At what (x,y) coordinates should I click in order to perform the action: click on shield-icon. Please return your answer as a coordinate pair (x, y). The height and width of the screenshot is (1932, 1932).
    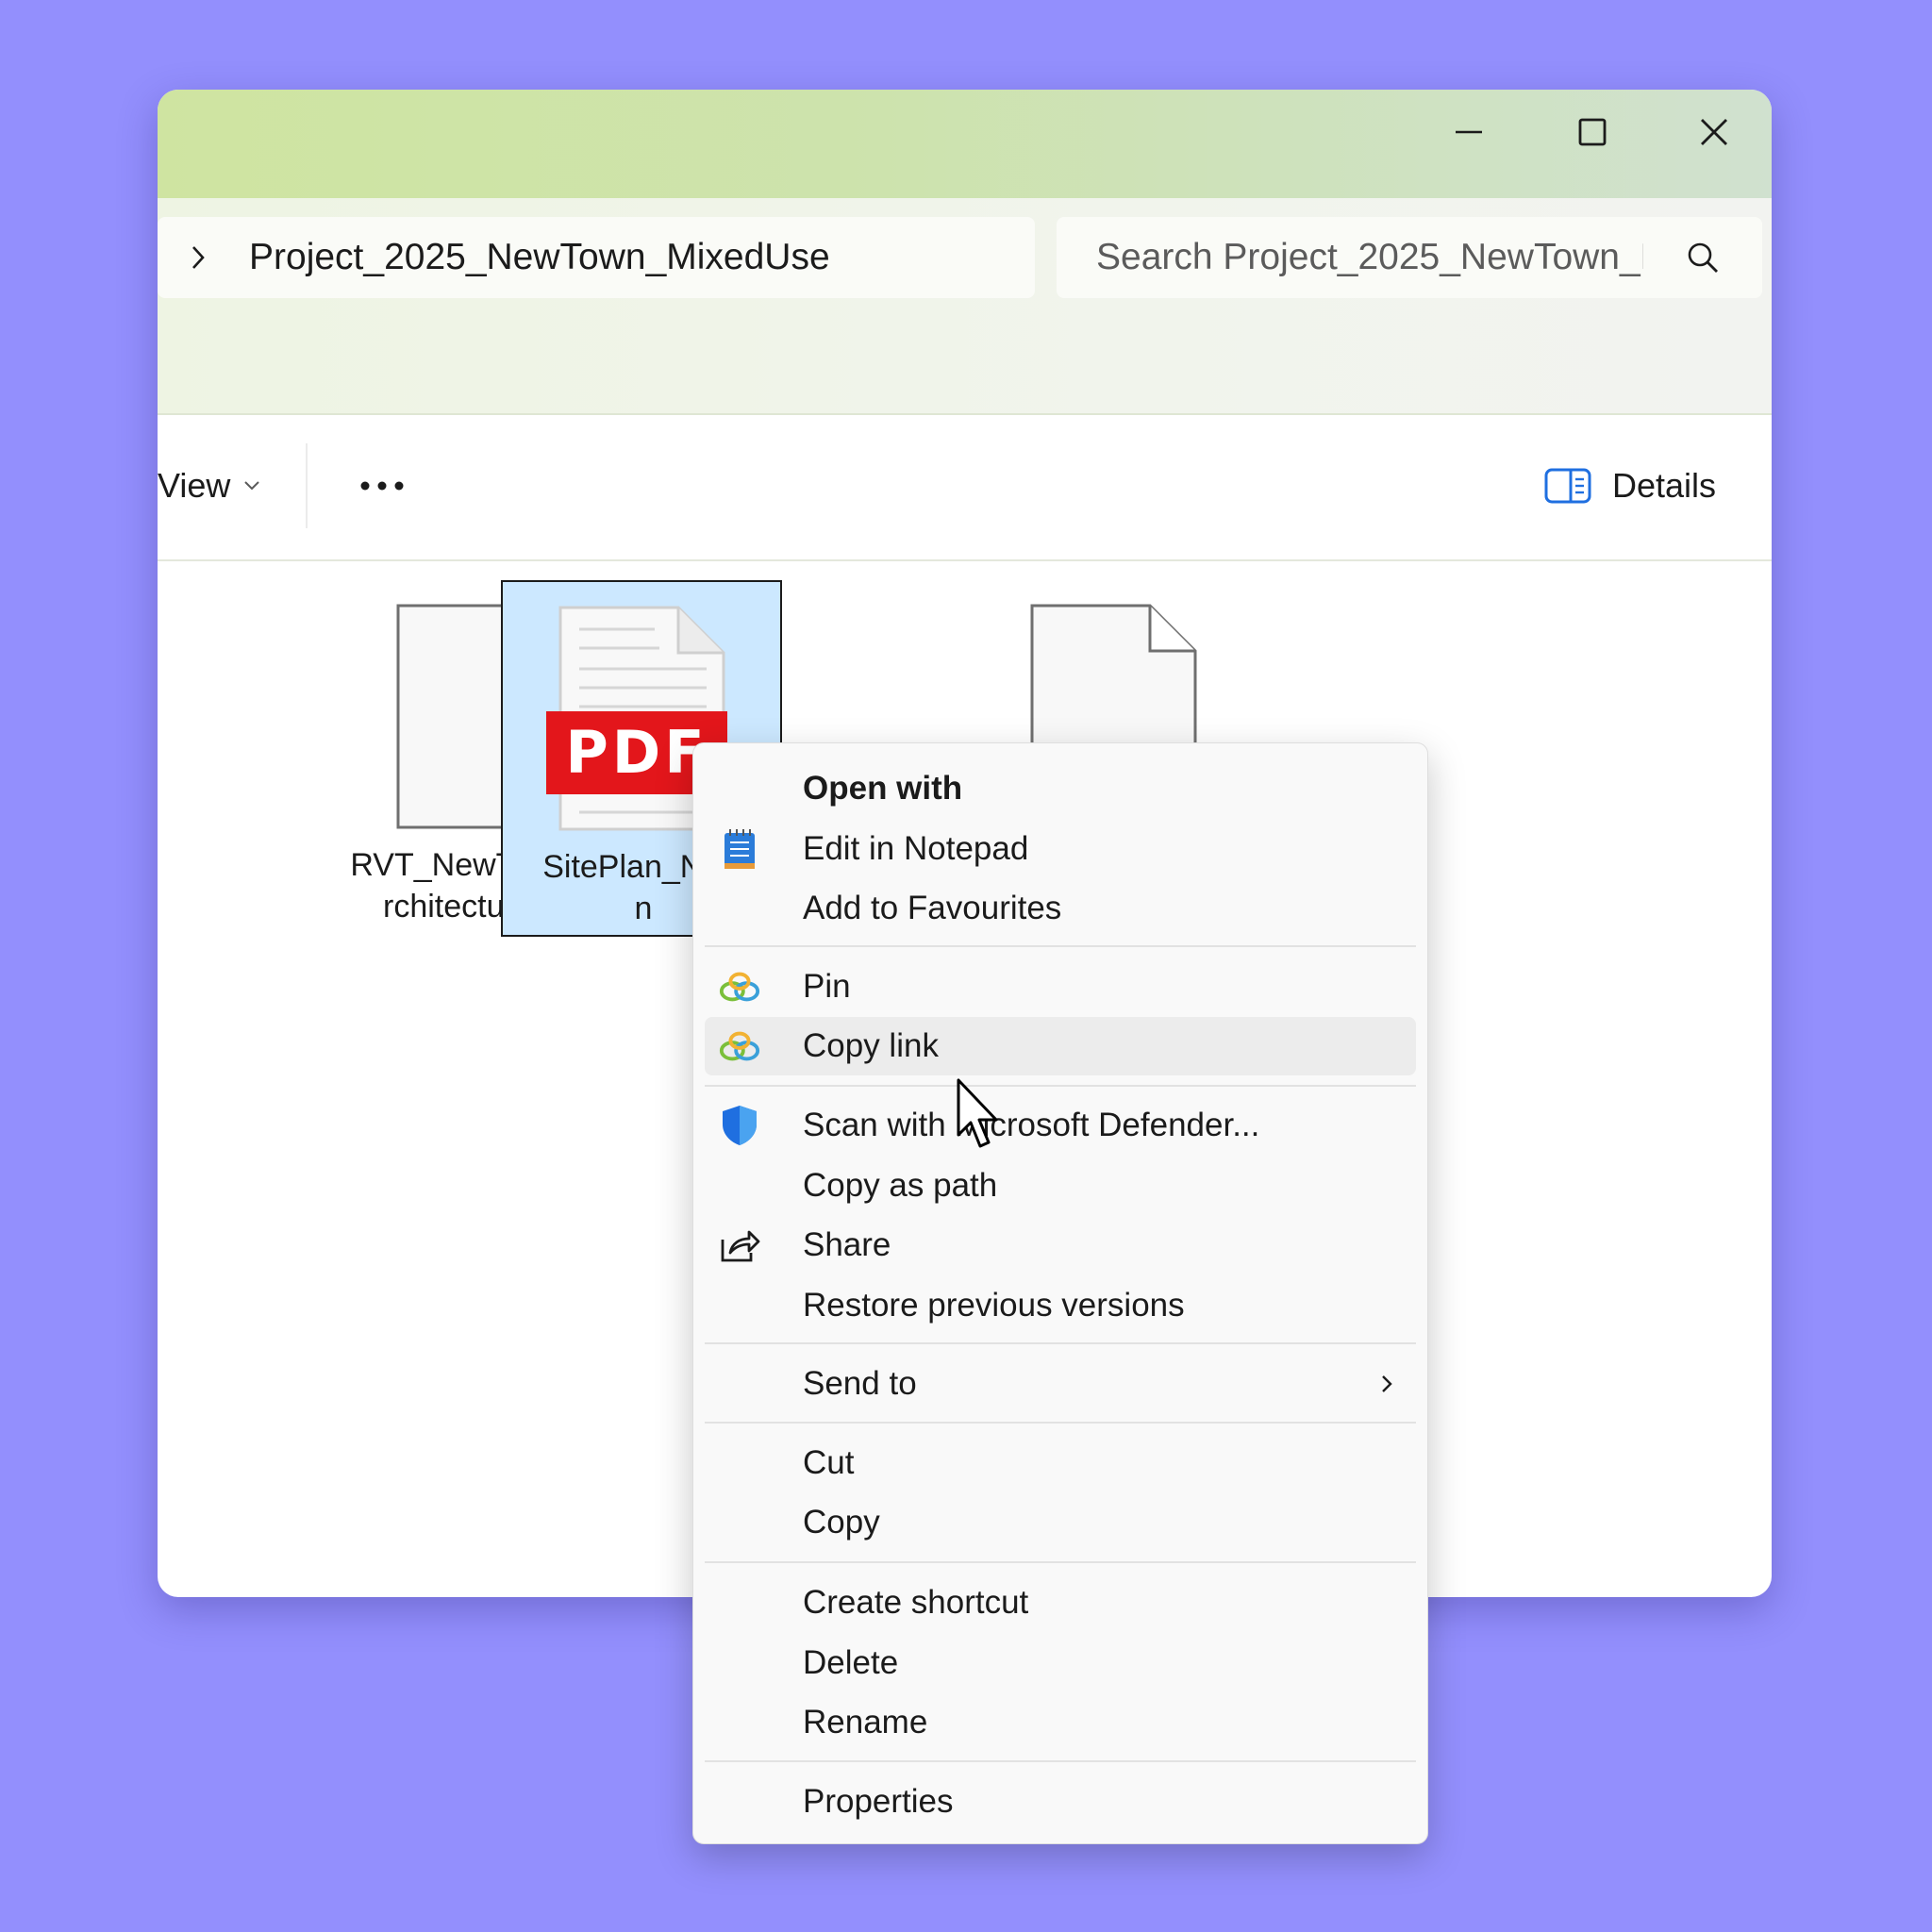
    Looking at the image, I should click on (740, 1125).